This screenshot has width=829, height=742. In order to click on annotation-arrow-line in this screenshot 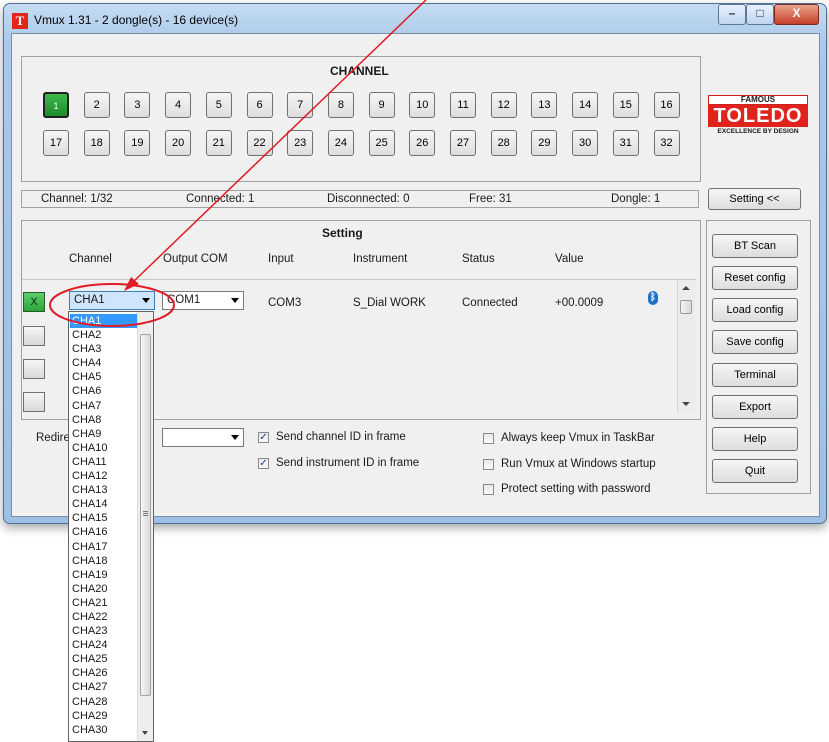, I will do `click(279, 142)`.